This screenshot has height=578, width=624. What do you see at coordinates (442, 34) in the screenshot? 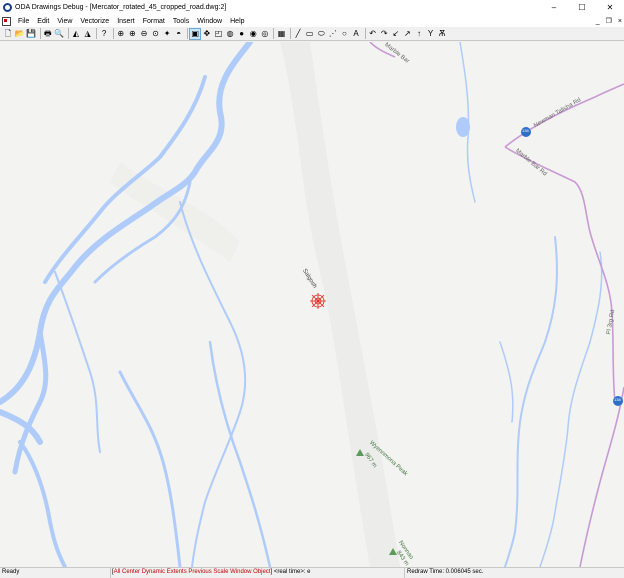
I see `tree-icon: Ѫ` at bounding box center [442, 34].